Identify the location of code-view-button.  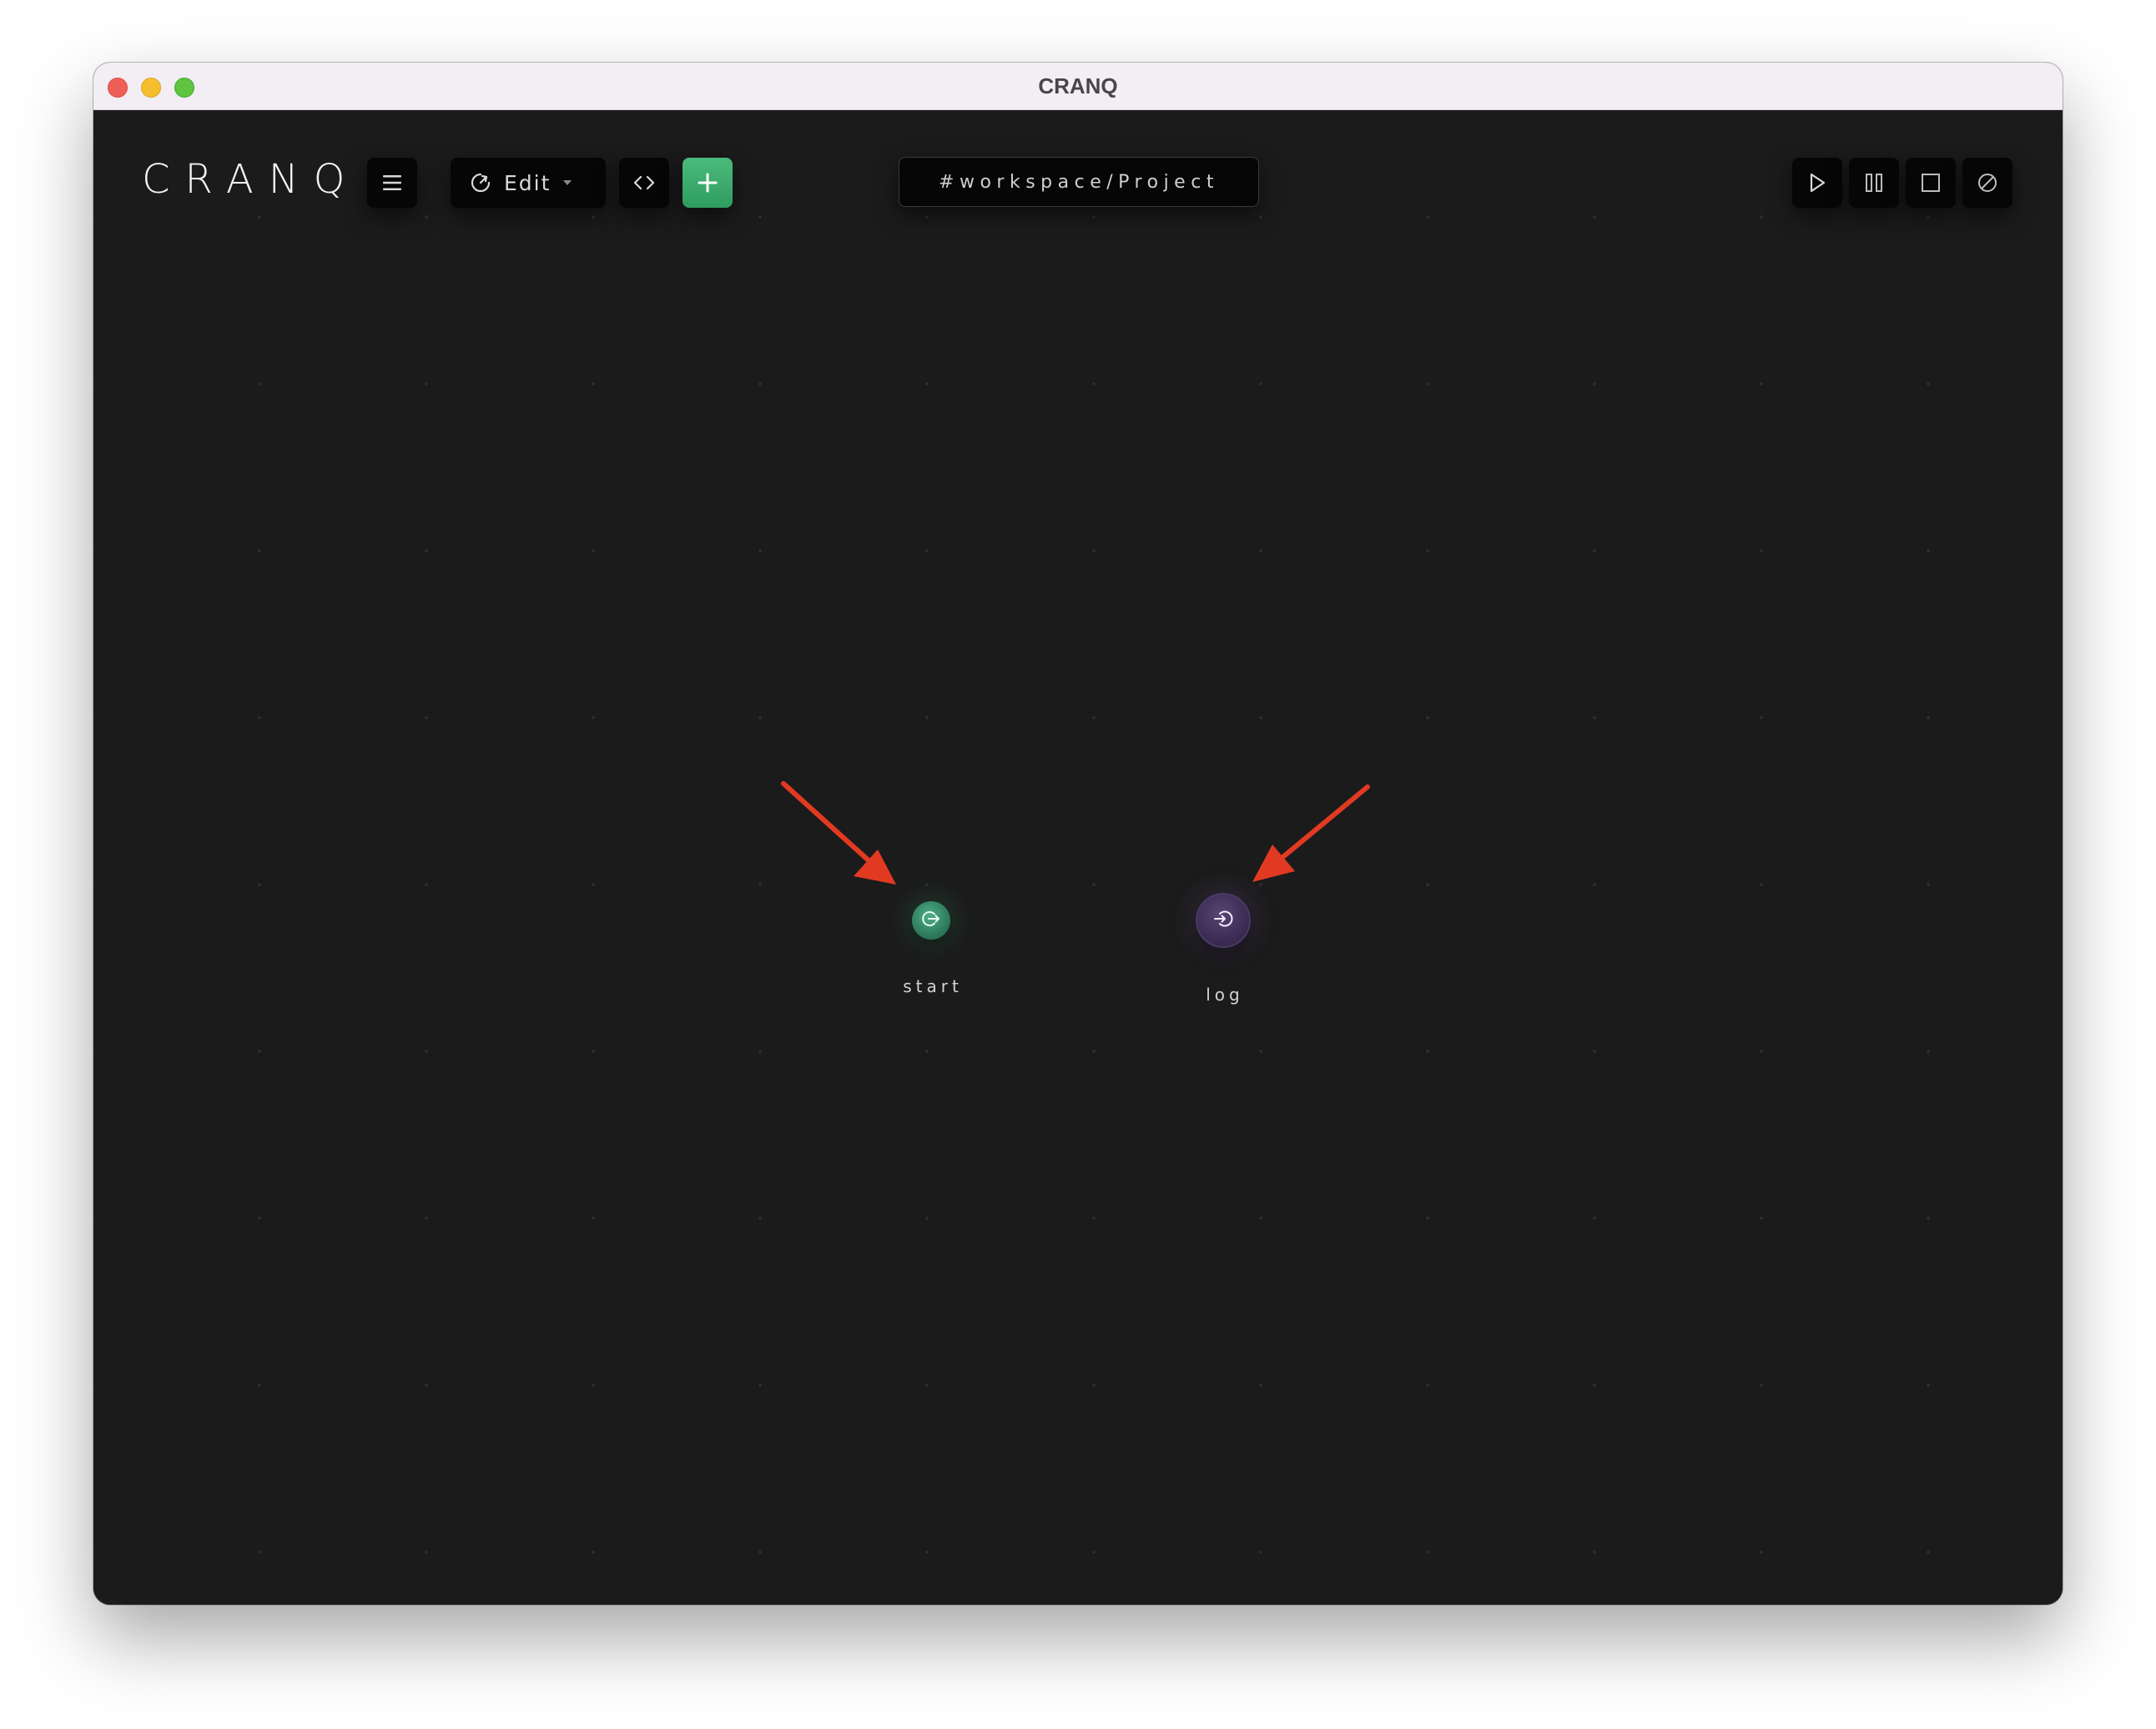
(644, 183).